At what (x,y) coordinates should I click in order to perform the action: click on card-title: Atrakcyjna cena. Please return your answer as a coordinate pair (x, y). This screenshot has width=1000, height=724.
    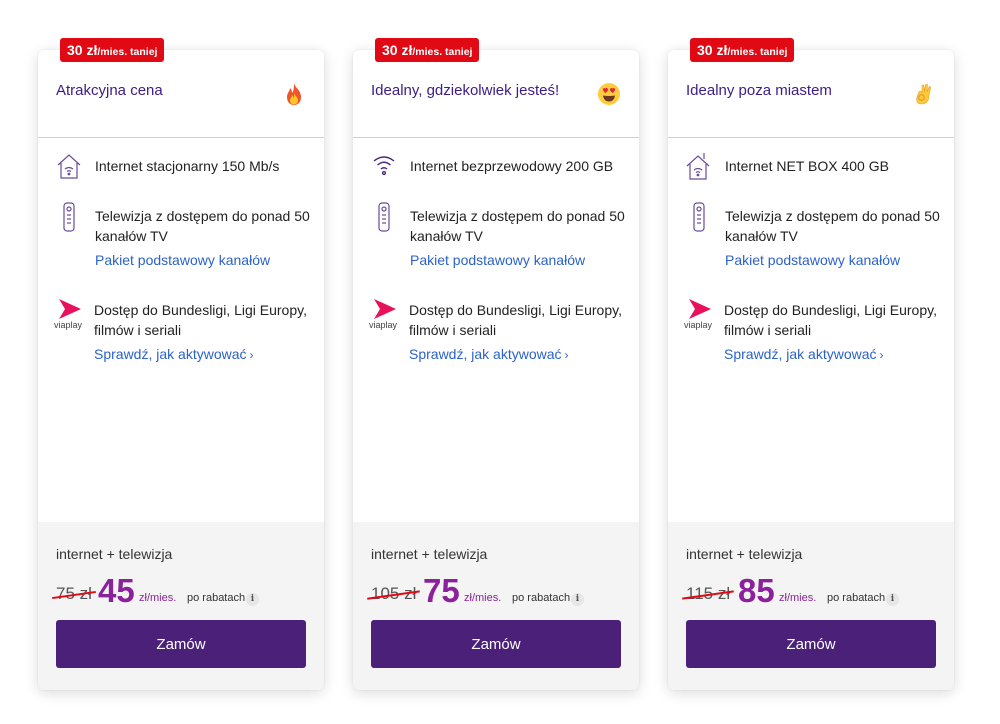
    Looking at the image, I should click on (109, 90).